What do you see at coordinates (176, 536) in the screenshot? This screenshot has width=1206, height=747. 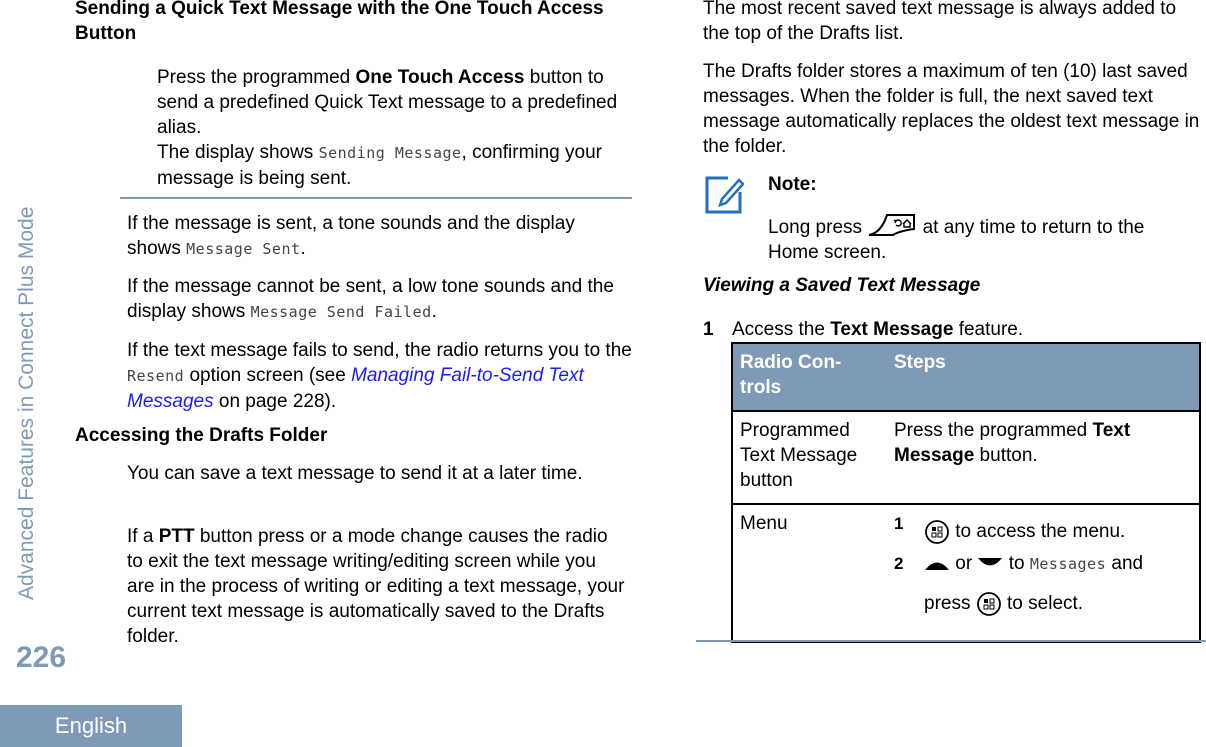 I see `bold-text: PTT` at bounding box center [176, 536].